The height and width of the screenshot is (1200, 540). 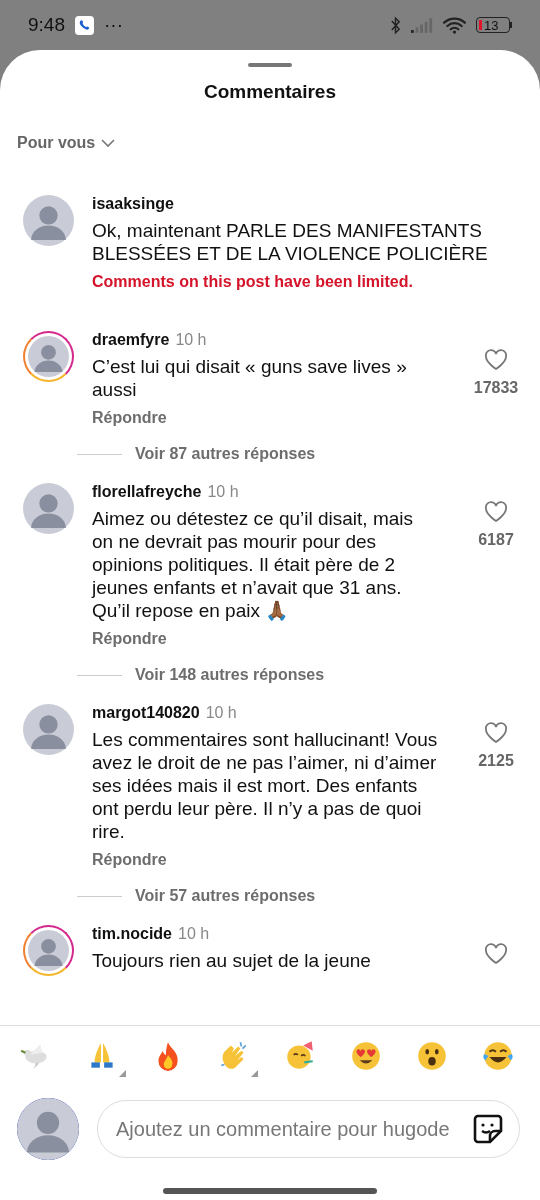 What do you see at coordinates (395, 25) in the screenshot?
I see `bluetooth-icon` at bounding box center [395, 25].